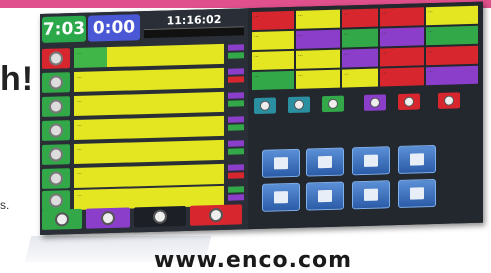  I want to click on folder-tile, so click(371, 161).